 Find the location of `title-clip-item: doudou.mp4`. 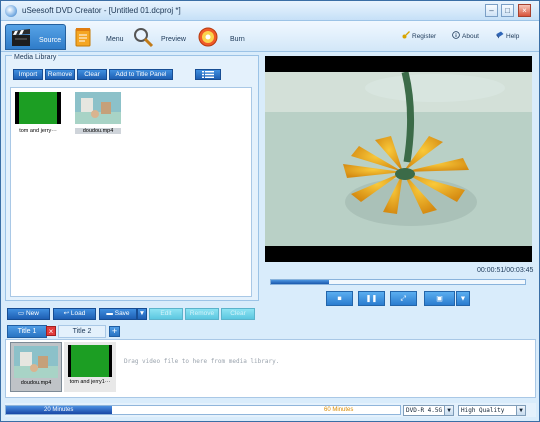

title-clip-item: doudou.mp4 is located at coordinates (36, 367).